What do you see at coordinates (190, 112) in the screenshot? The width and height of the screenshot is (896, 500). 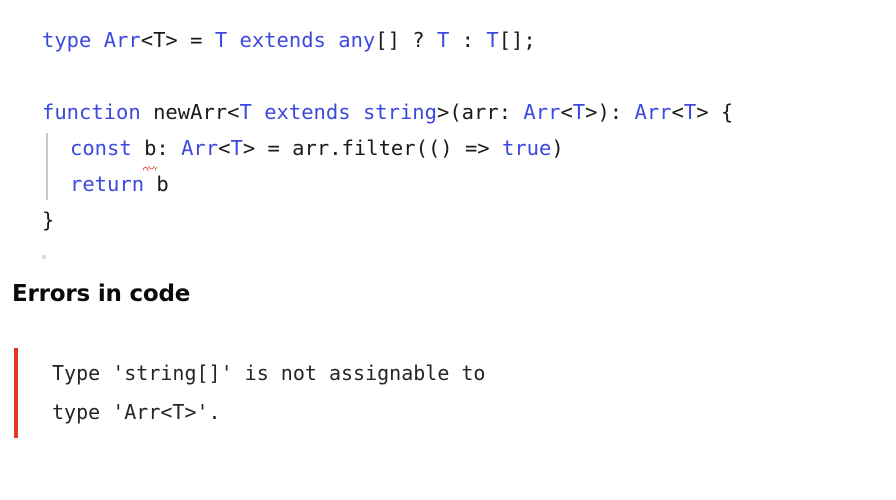 I see `code-token: newArr<` at bounding box center [190, 112].